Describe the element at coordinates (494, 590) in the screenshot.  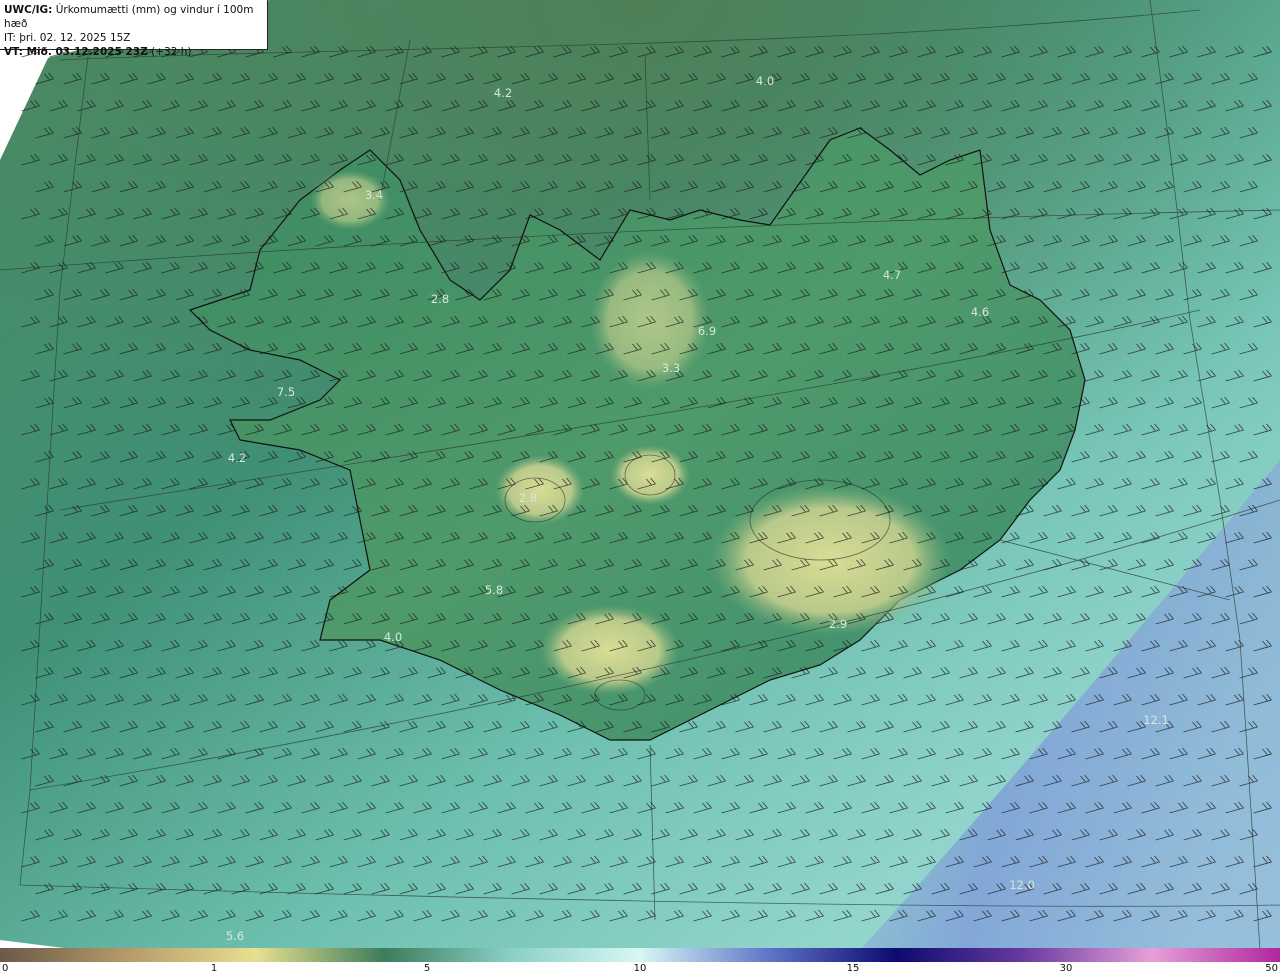
I see `value-label: 5.8` at that location.